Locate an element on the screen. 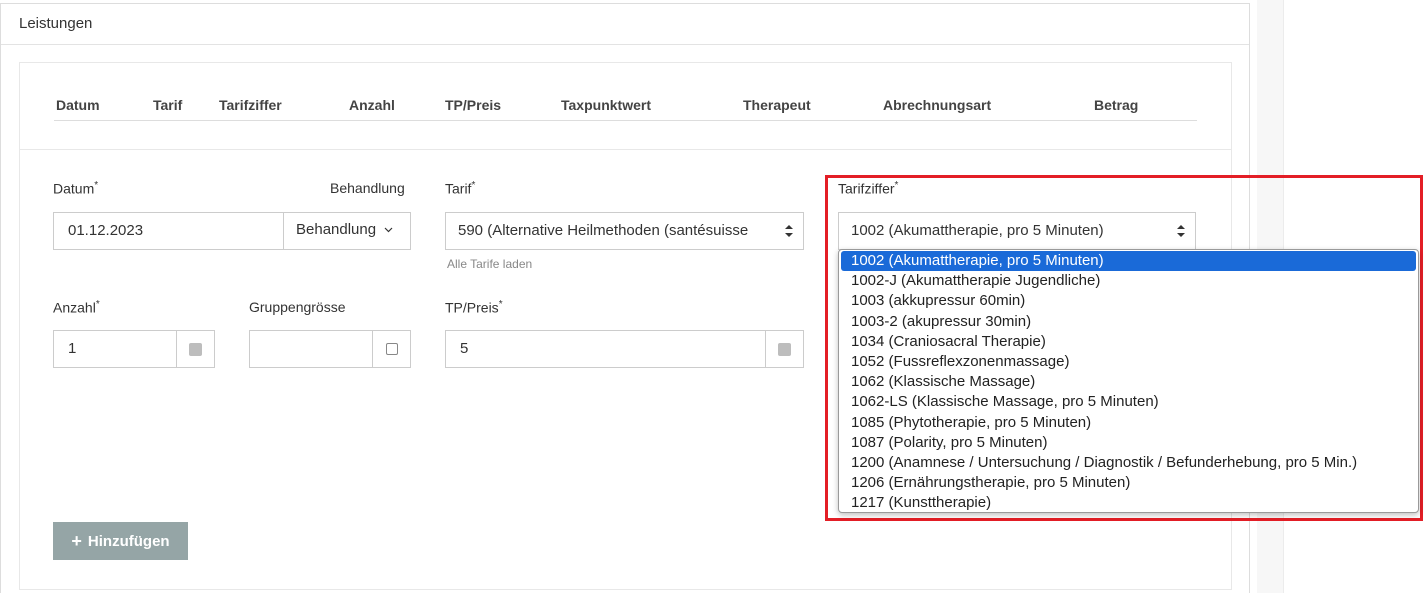  tarifziffer-option: 1085 (Phytotherapie, pro 5 Minuten) is located at coordinates (1128, 423).